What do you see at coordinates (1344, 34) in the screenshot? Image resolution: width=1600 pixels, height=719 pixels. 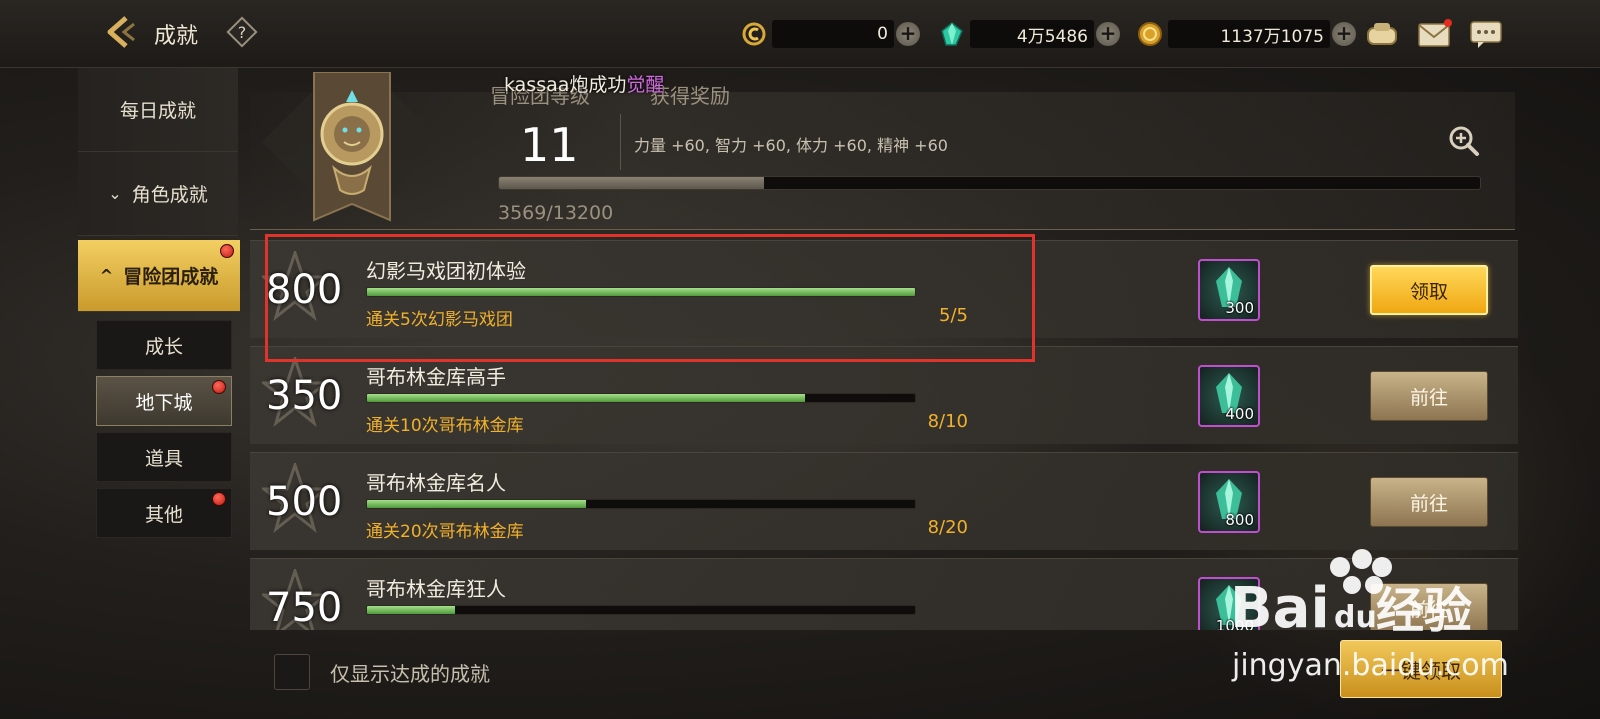 I see `add-gold-button: +` at bounding box center [1344, 34].